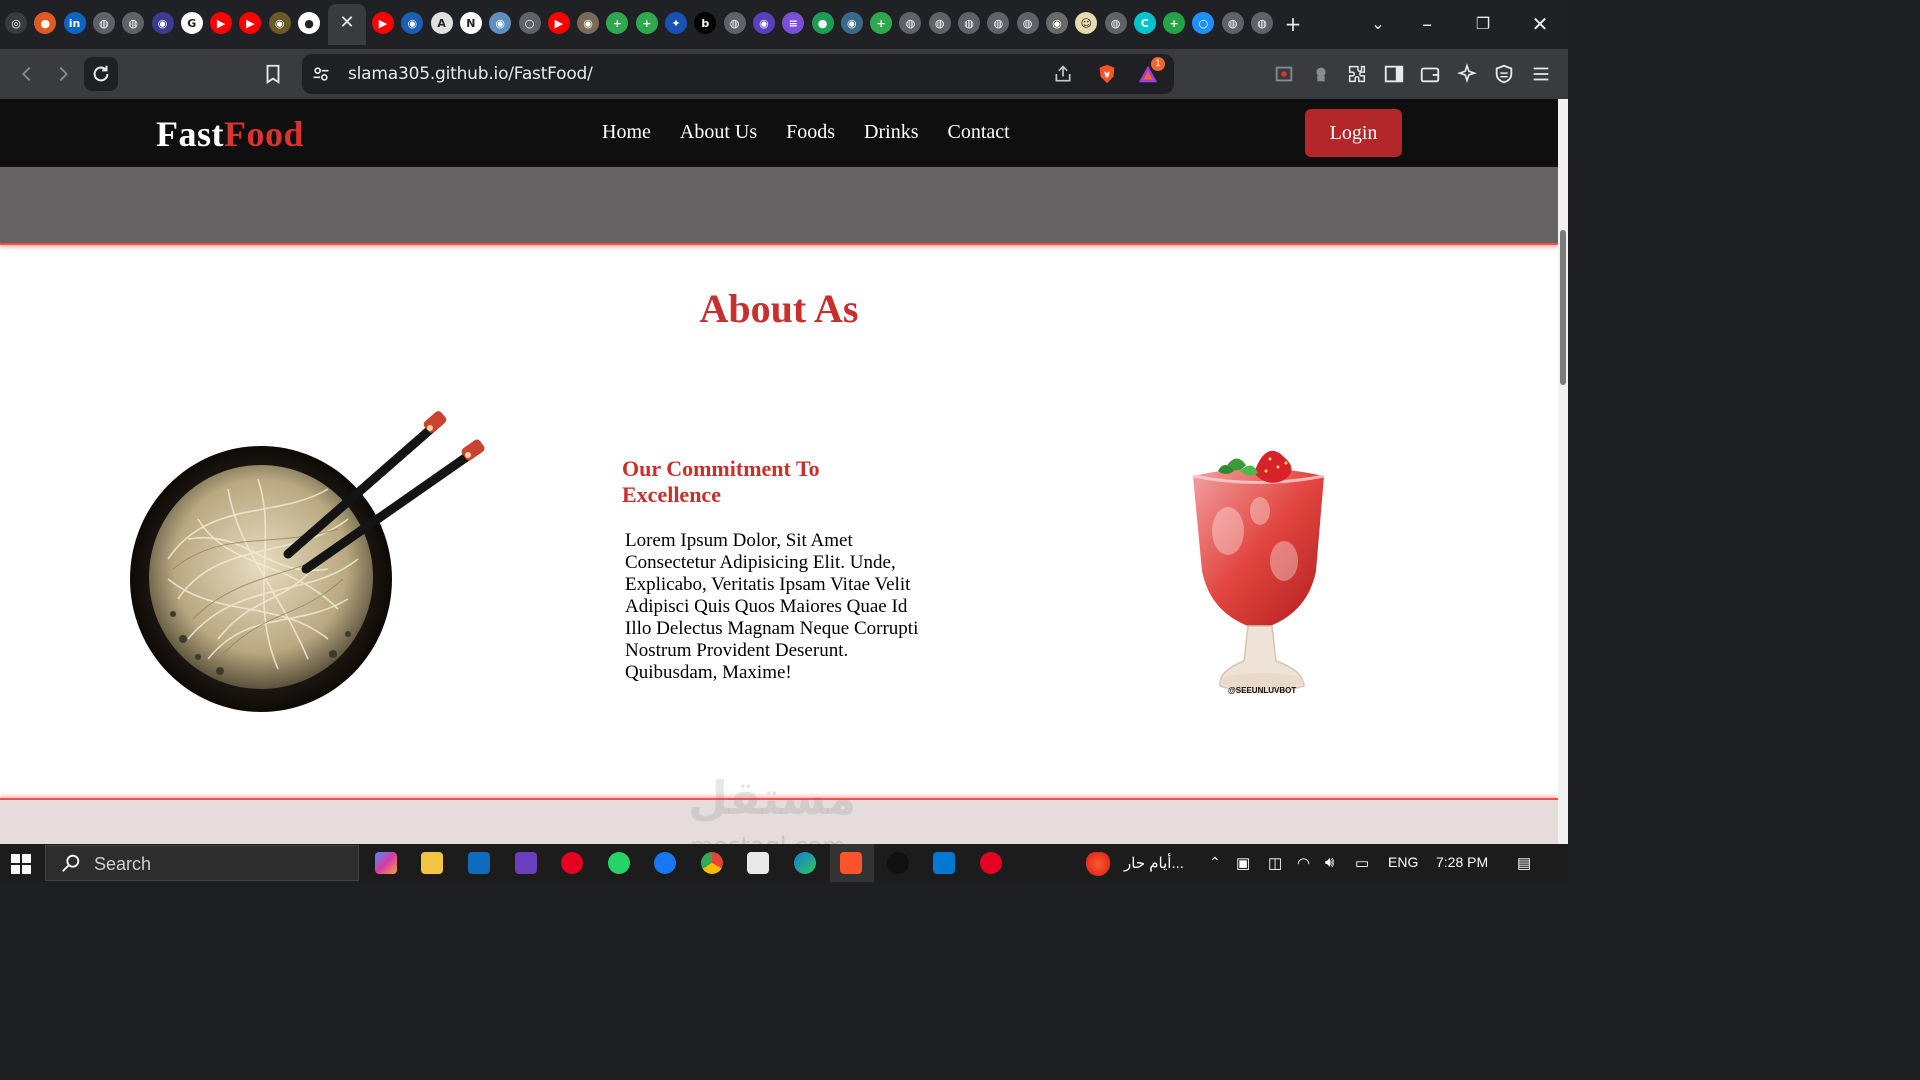 The width and height of the screenshot is (1920, 1080). Describe the element at coordinates (1462, 862) in the screenshot. I see `clock: 7:28 PM` at that location.